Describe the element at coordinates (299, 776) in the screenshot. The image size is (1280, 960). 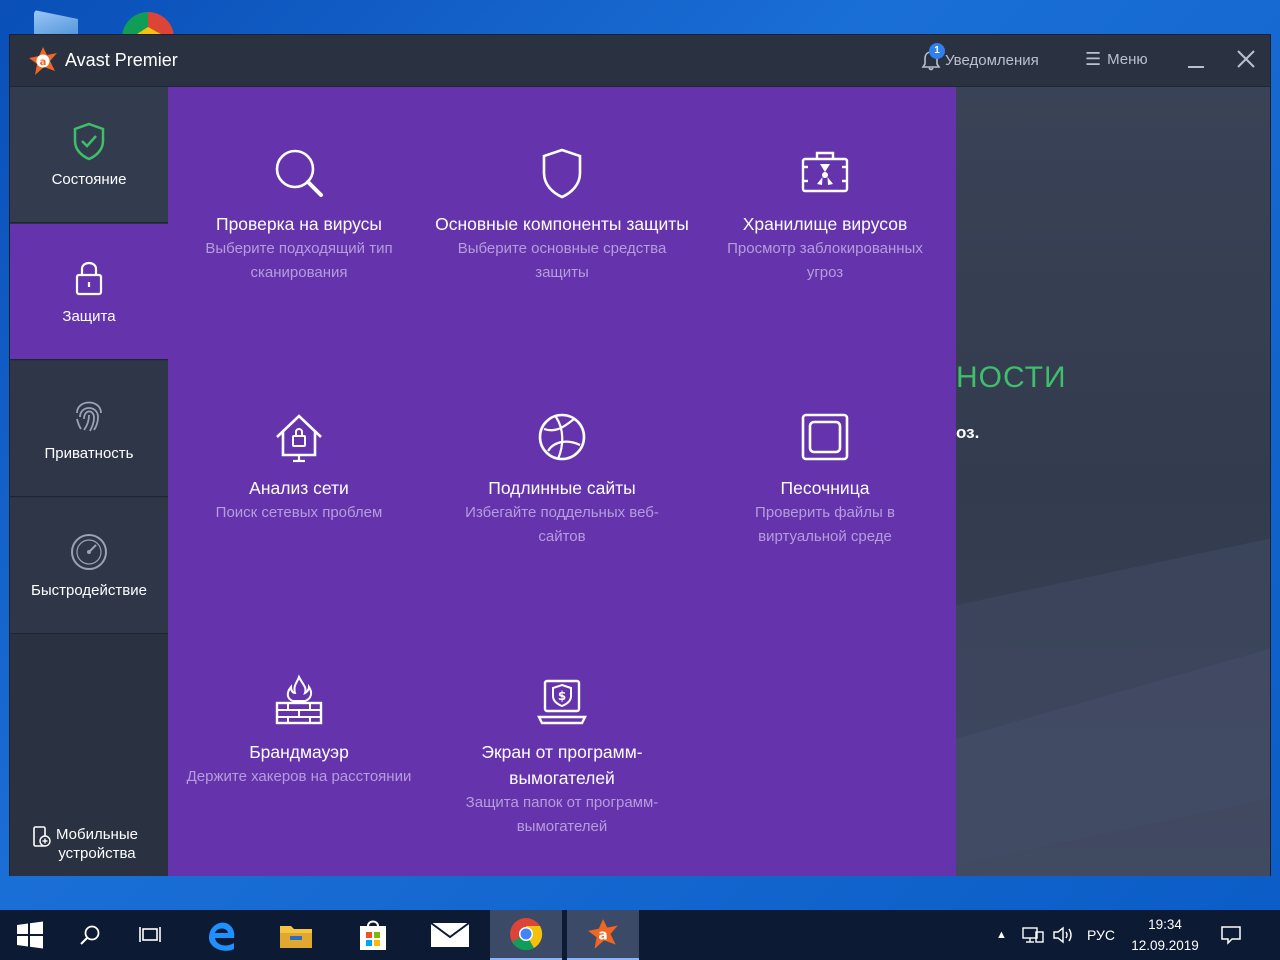
I see `tile-description: Держите хакеров на расстоянии` at that location.